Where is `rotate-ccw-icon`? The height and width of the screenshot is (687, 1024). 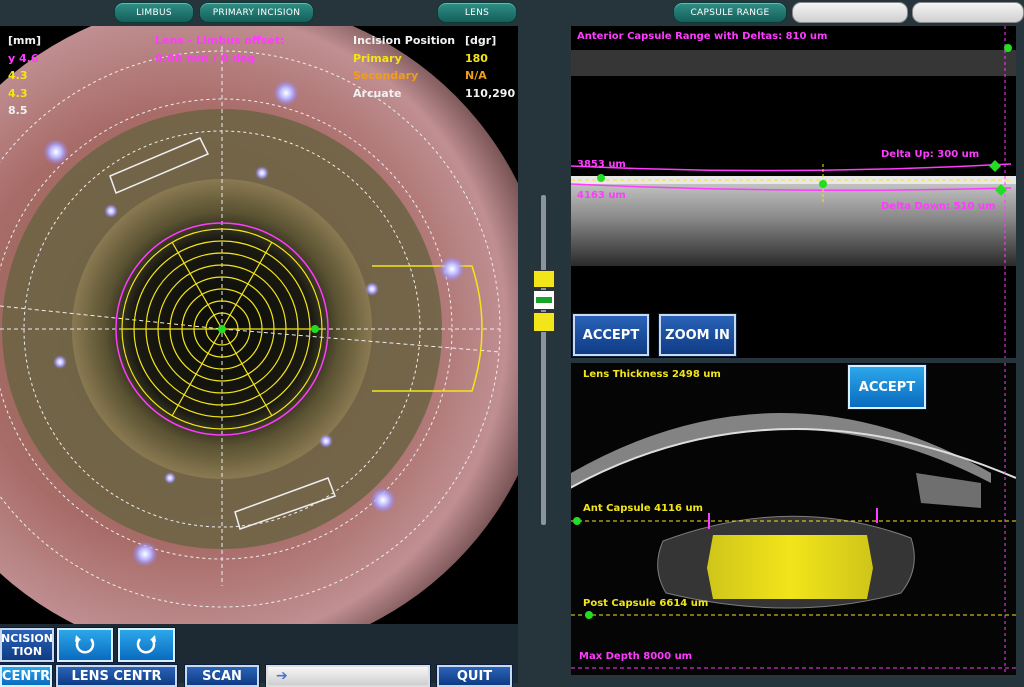 rotate-ccw-icon is located at coordinates (85, 644).